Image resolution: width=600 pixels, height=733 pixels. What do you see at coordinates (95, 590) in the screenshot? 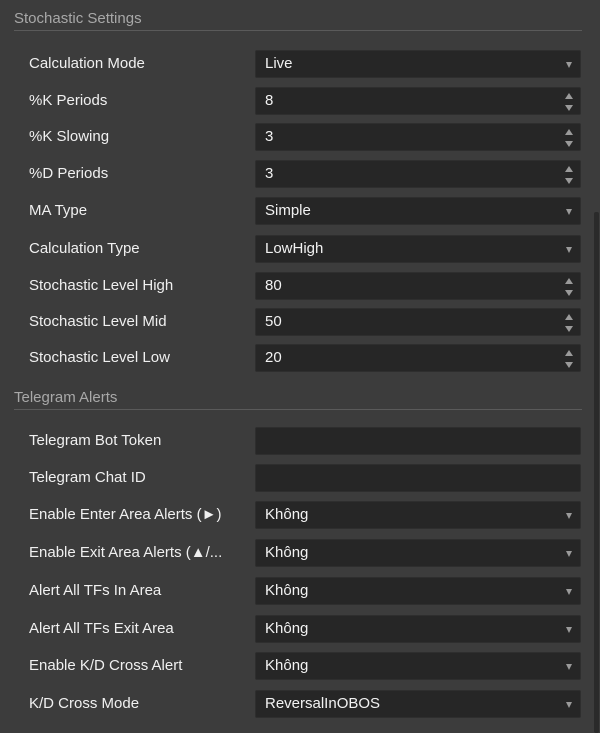
I see `setting-label: Alert All TFs In Area` at bounding box center [95, 590].